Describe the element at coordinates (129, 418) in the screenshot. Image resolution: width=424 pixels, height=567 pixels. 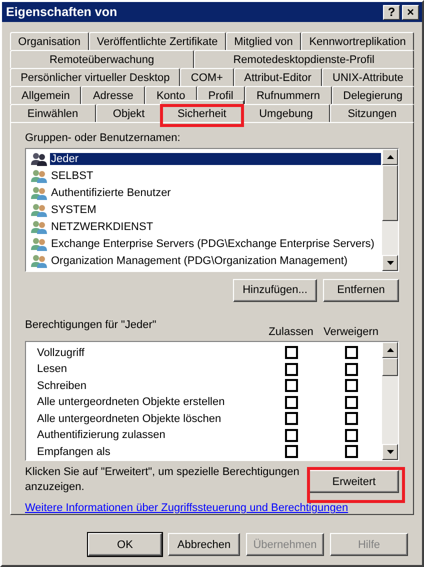
I see `permission-name: Alle untergeordneten Objekte löschen` at that location.